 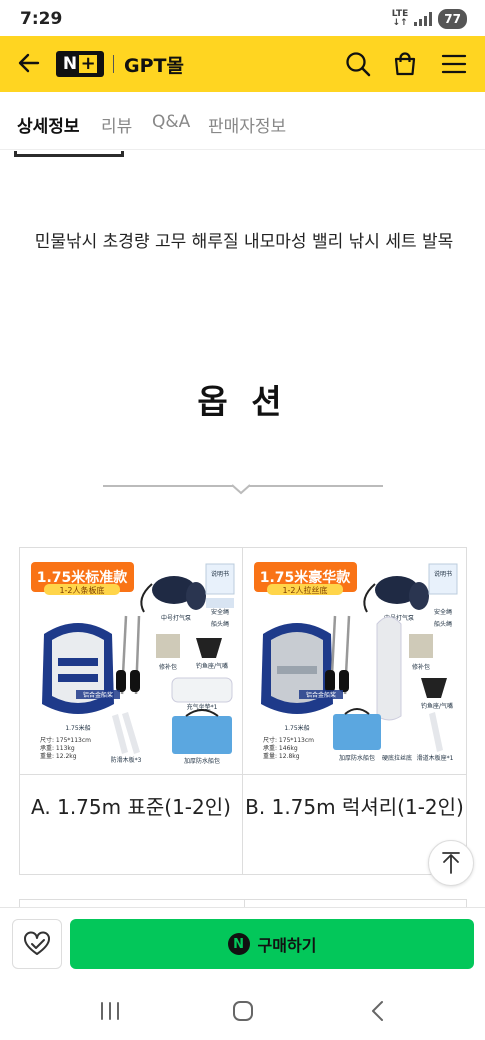 What do you see at coordinates (306, 577) in the screenshot?
I see `image-title: 1.75米豪华款` at bounding box center [306, 577].